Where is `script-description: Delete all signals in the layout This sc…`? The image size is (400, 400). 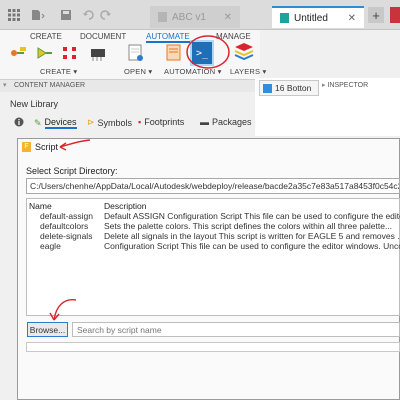
script-description: Delete all signals in the layout This sc… is located at coordinates (252, 236).